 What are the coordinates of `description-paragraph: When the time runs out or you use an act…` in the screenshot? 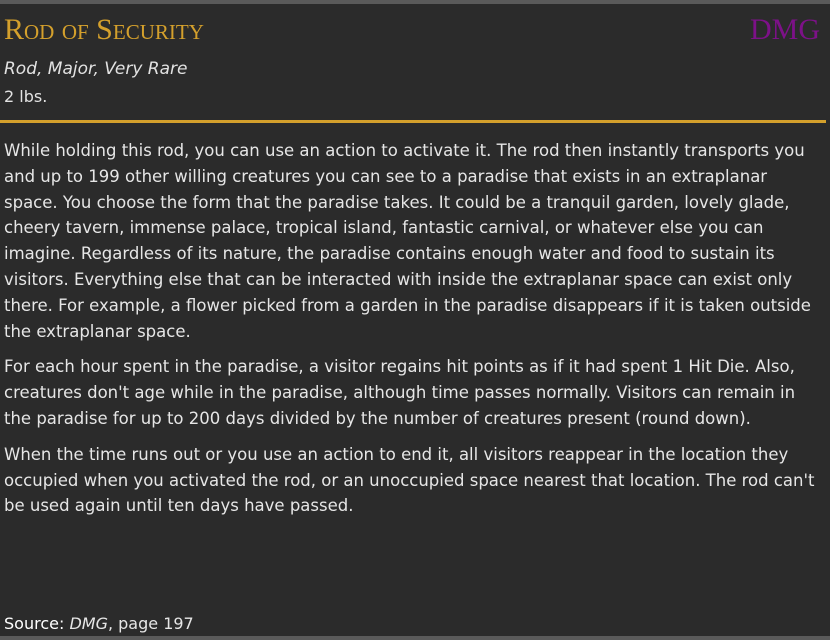 It's located at (409, 480).